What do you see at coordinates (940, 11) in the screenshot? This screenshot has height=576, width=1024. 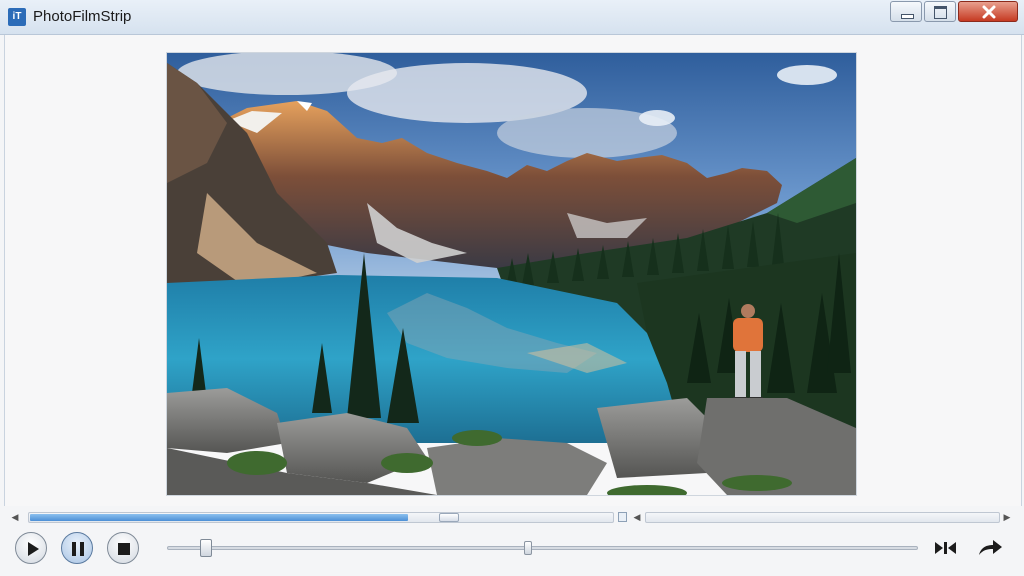 I see `maximize-button` at bounding box center [940, 11].